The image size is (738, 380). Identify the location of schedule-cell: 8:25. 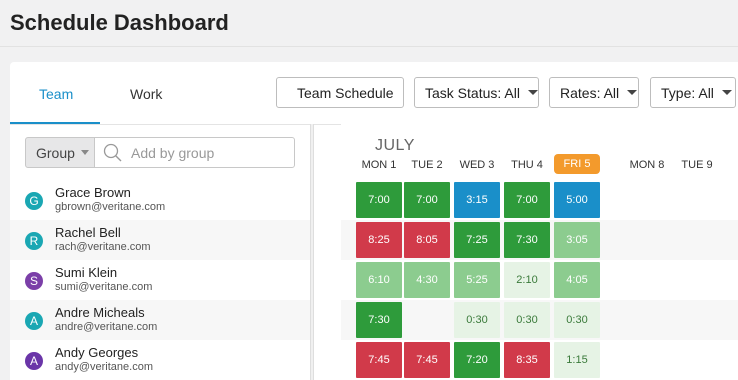
(379, 240).